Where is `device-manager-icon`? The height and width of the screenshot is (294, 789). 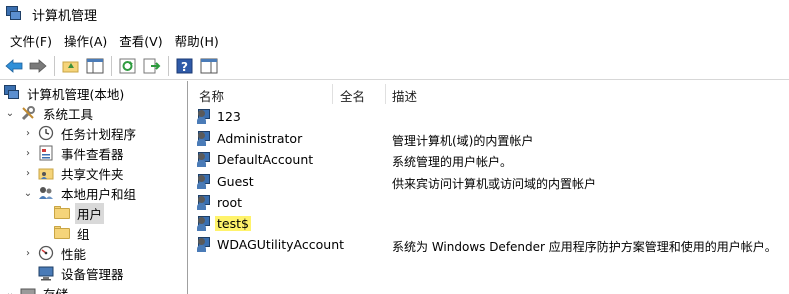 device-manager-icon is located at coordinates (46, 273).